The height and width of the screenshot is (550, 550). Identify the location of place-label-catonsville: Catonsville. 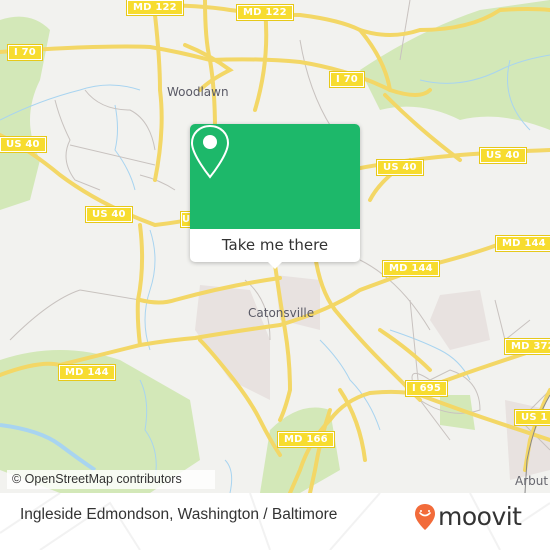
(281, 313).